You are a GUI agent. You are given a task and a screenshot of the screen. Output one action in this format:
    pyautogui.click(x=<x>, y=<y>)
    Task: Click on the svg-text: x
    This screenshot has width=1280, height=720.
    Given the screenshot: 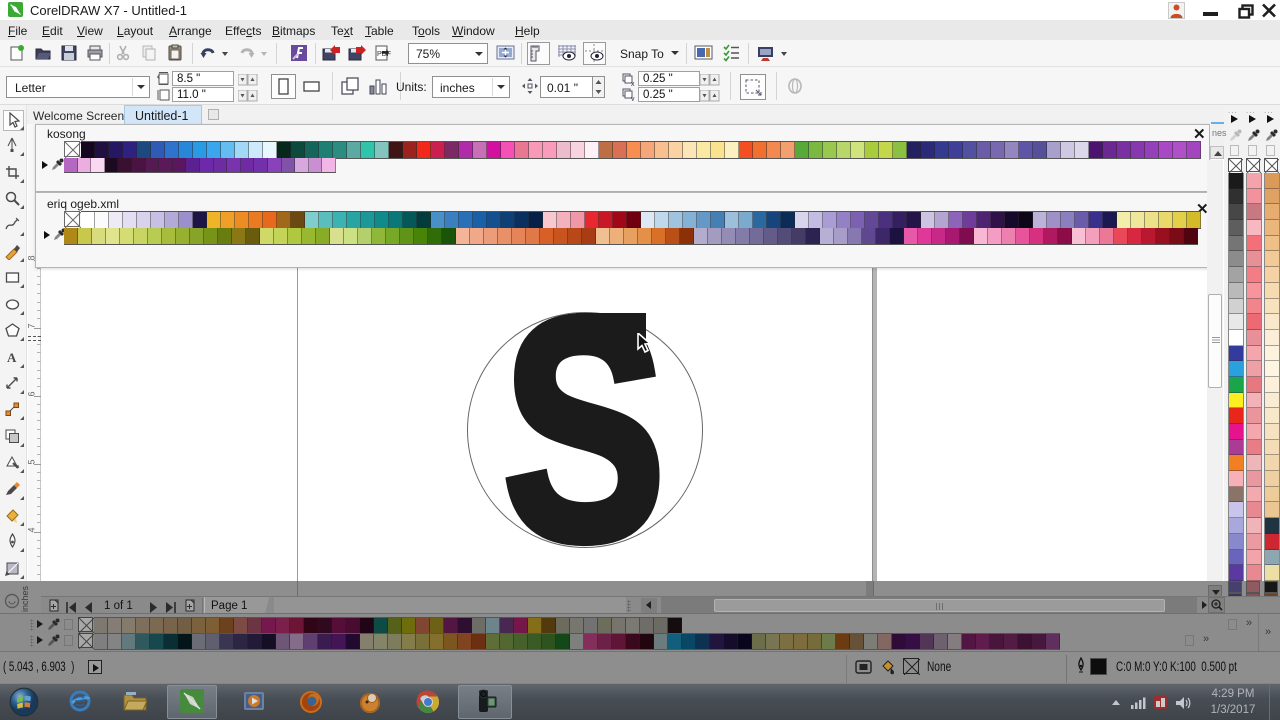 What is the action you would take?
    pyautogui.click(x=633, y=83)
    